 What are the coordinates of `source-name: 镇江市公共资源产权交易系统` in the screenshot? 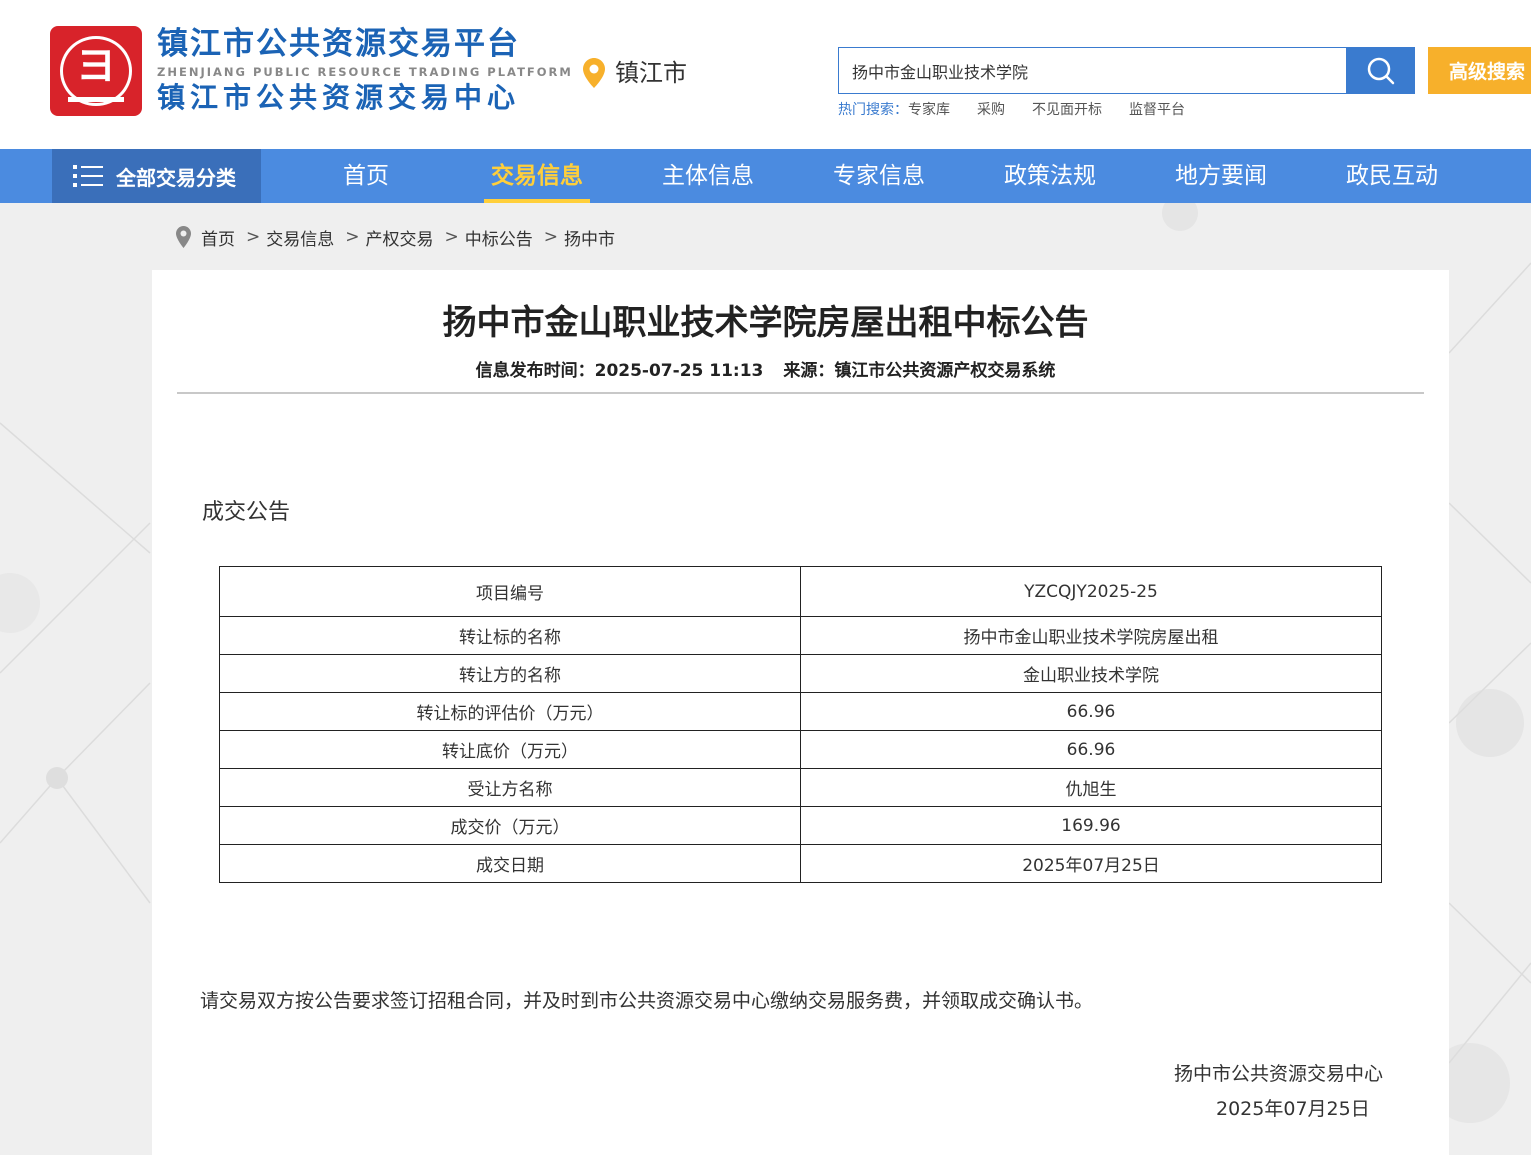 It's located at (945, 371).